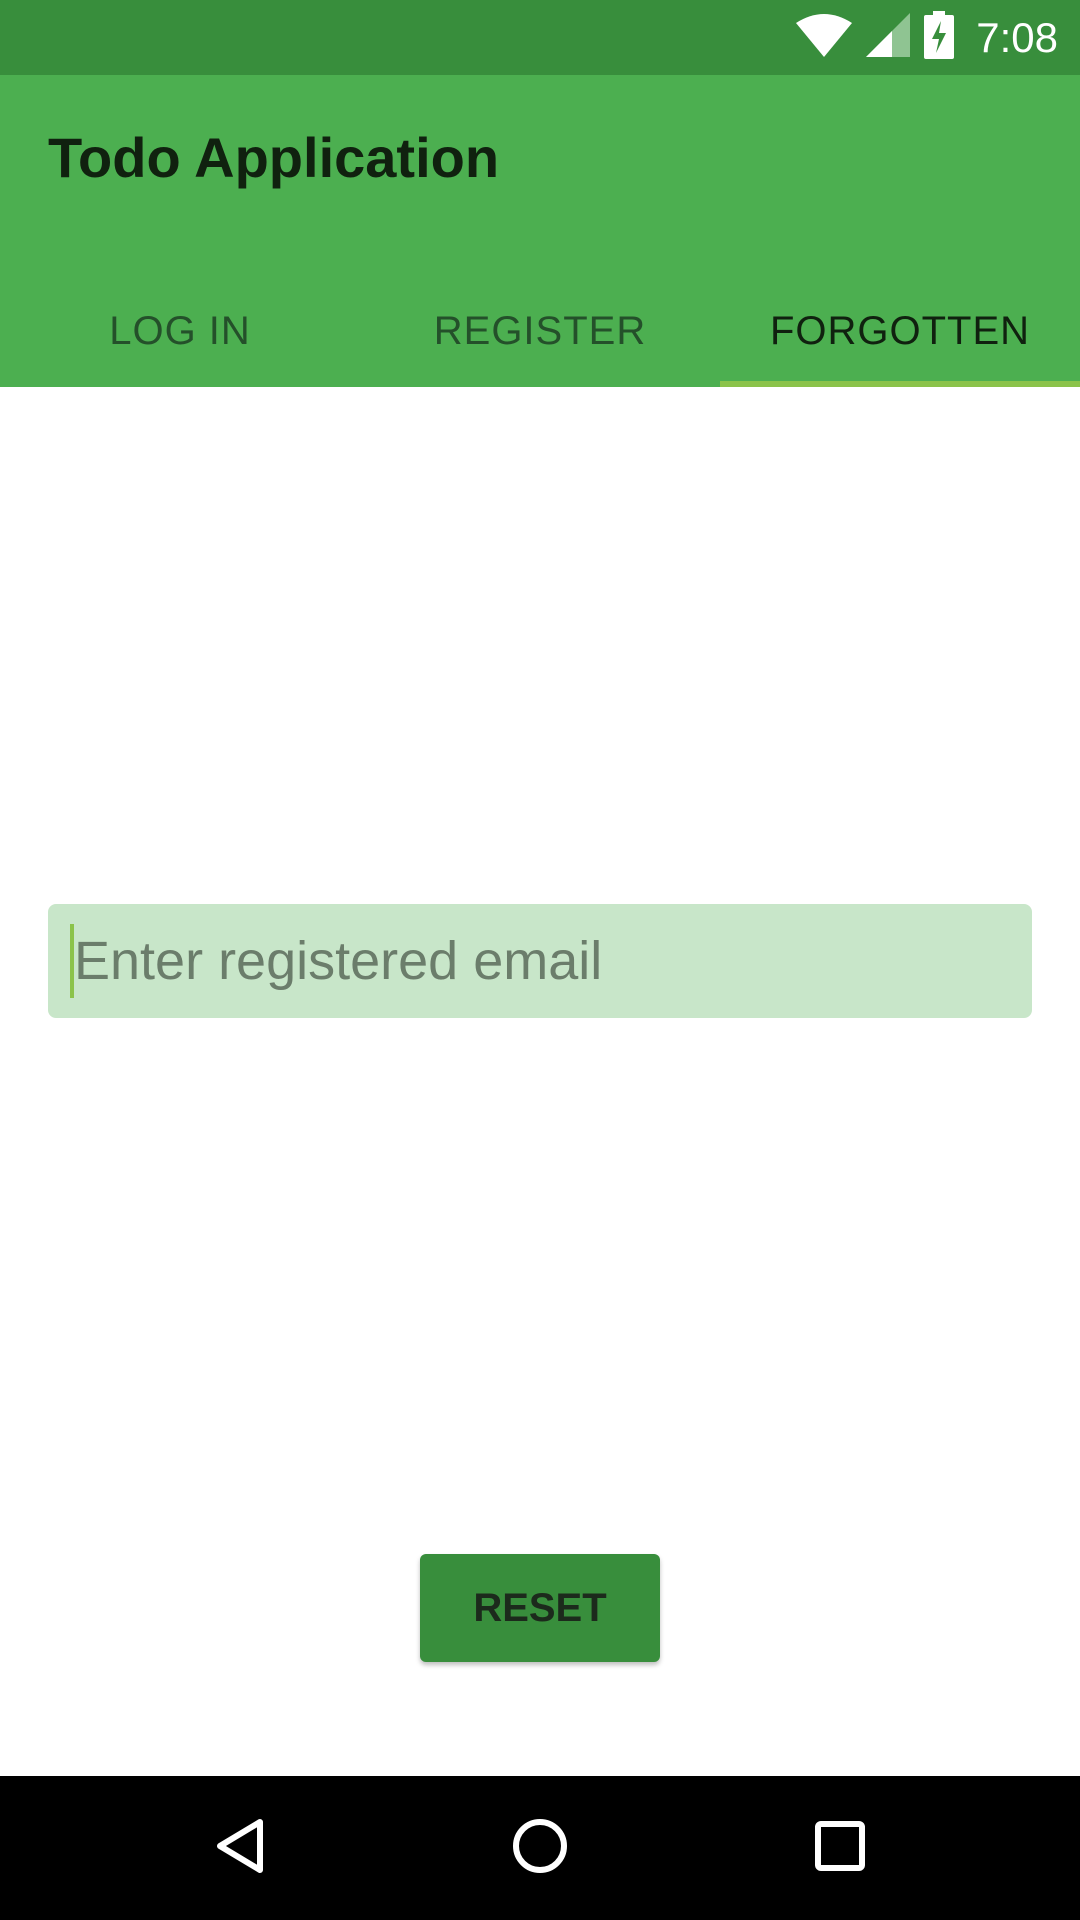  I want to click on cell-signal-icon, so click(888, 37).